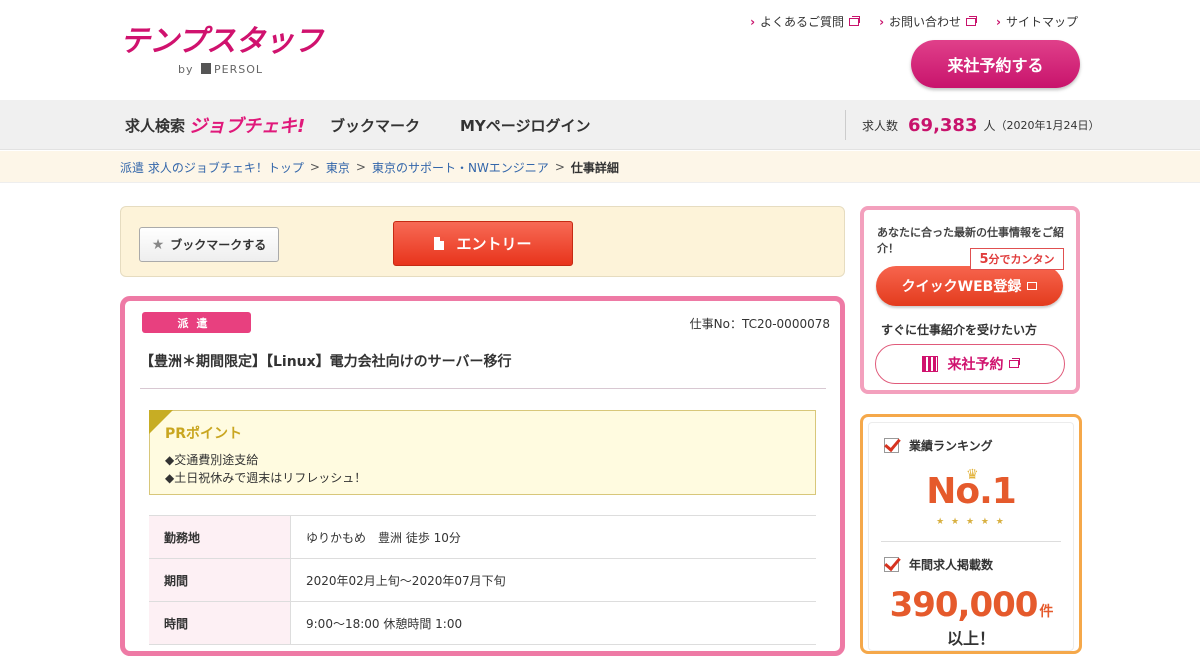  I want to click on logo-persol: PERSOL, so click(238, 69).